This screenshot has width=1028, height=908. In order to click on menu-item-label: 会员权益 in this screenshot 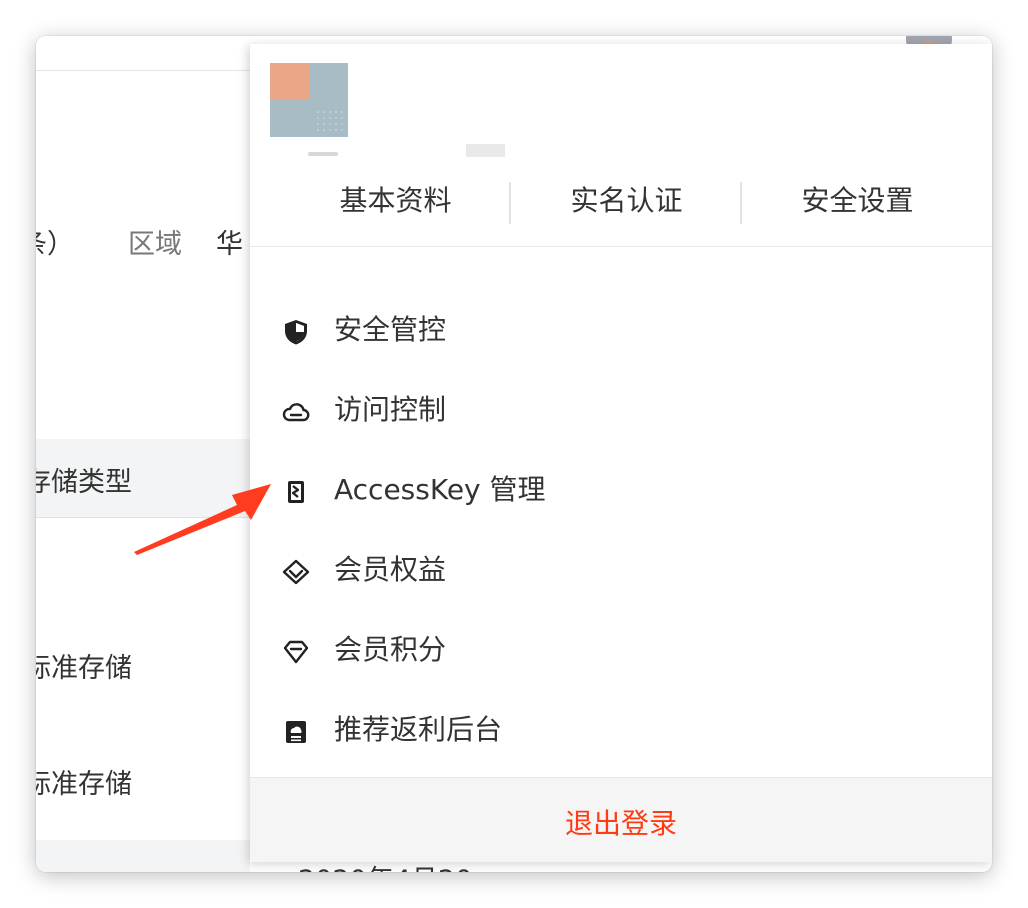, I will do `click(390, 569)`.